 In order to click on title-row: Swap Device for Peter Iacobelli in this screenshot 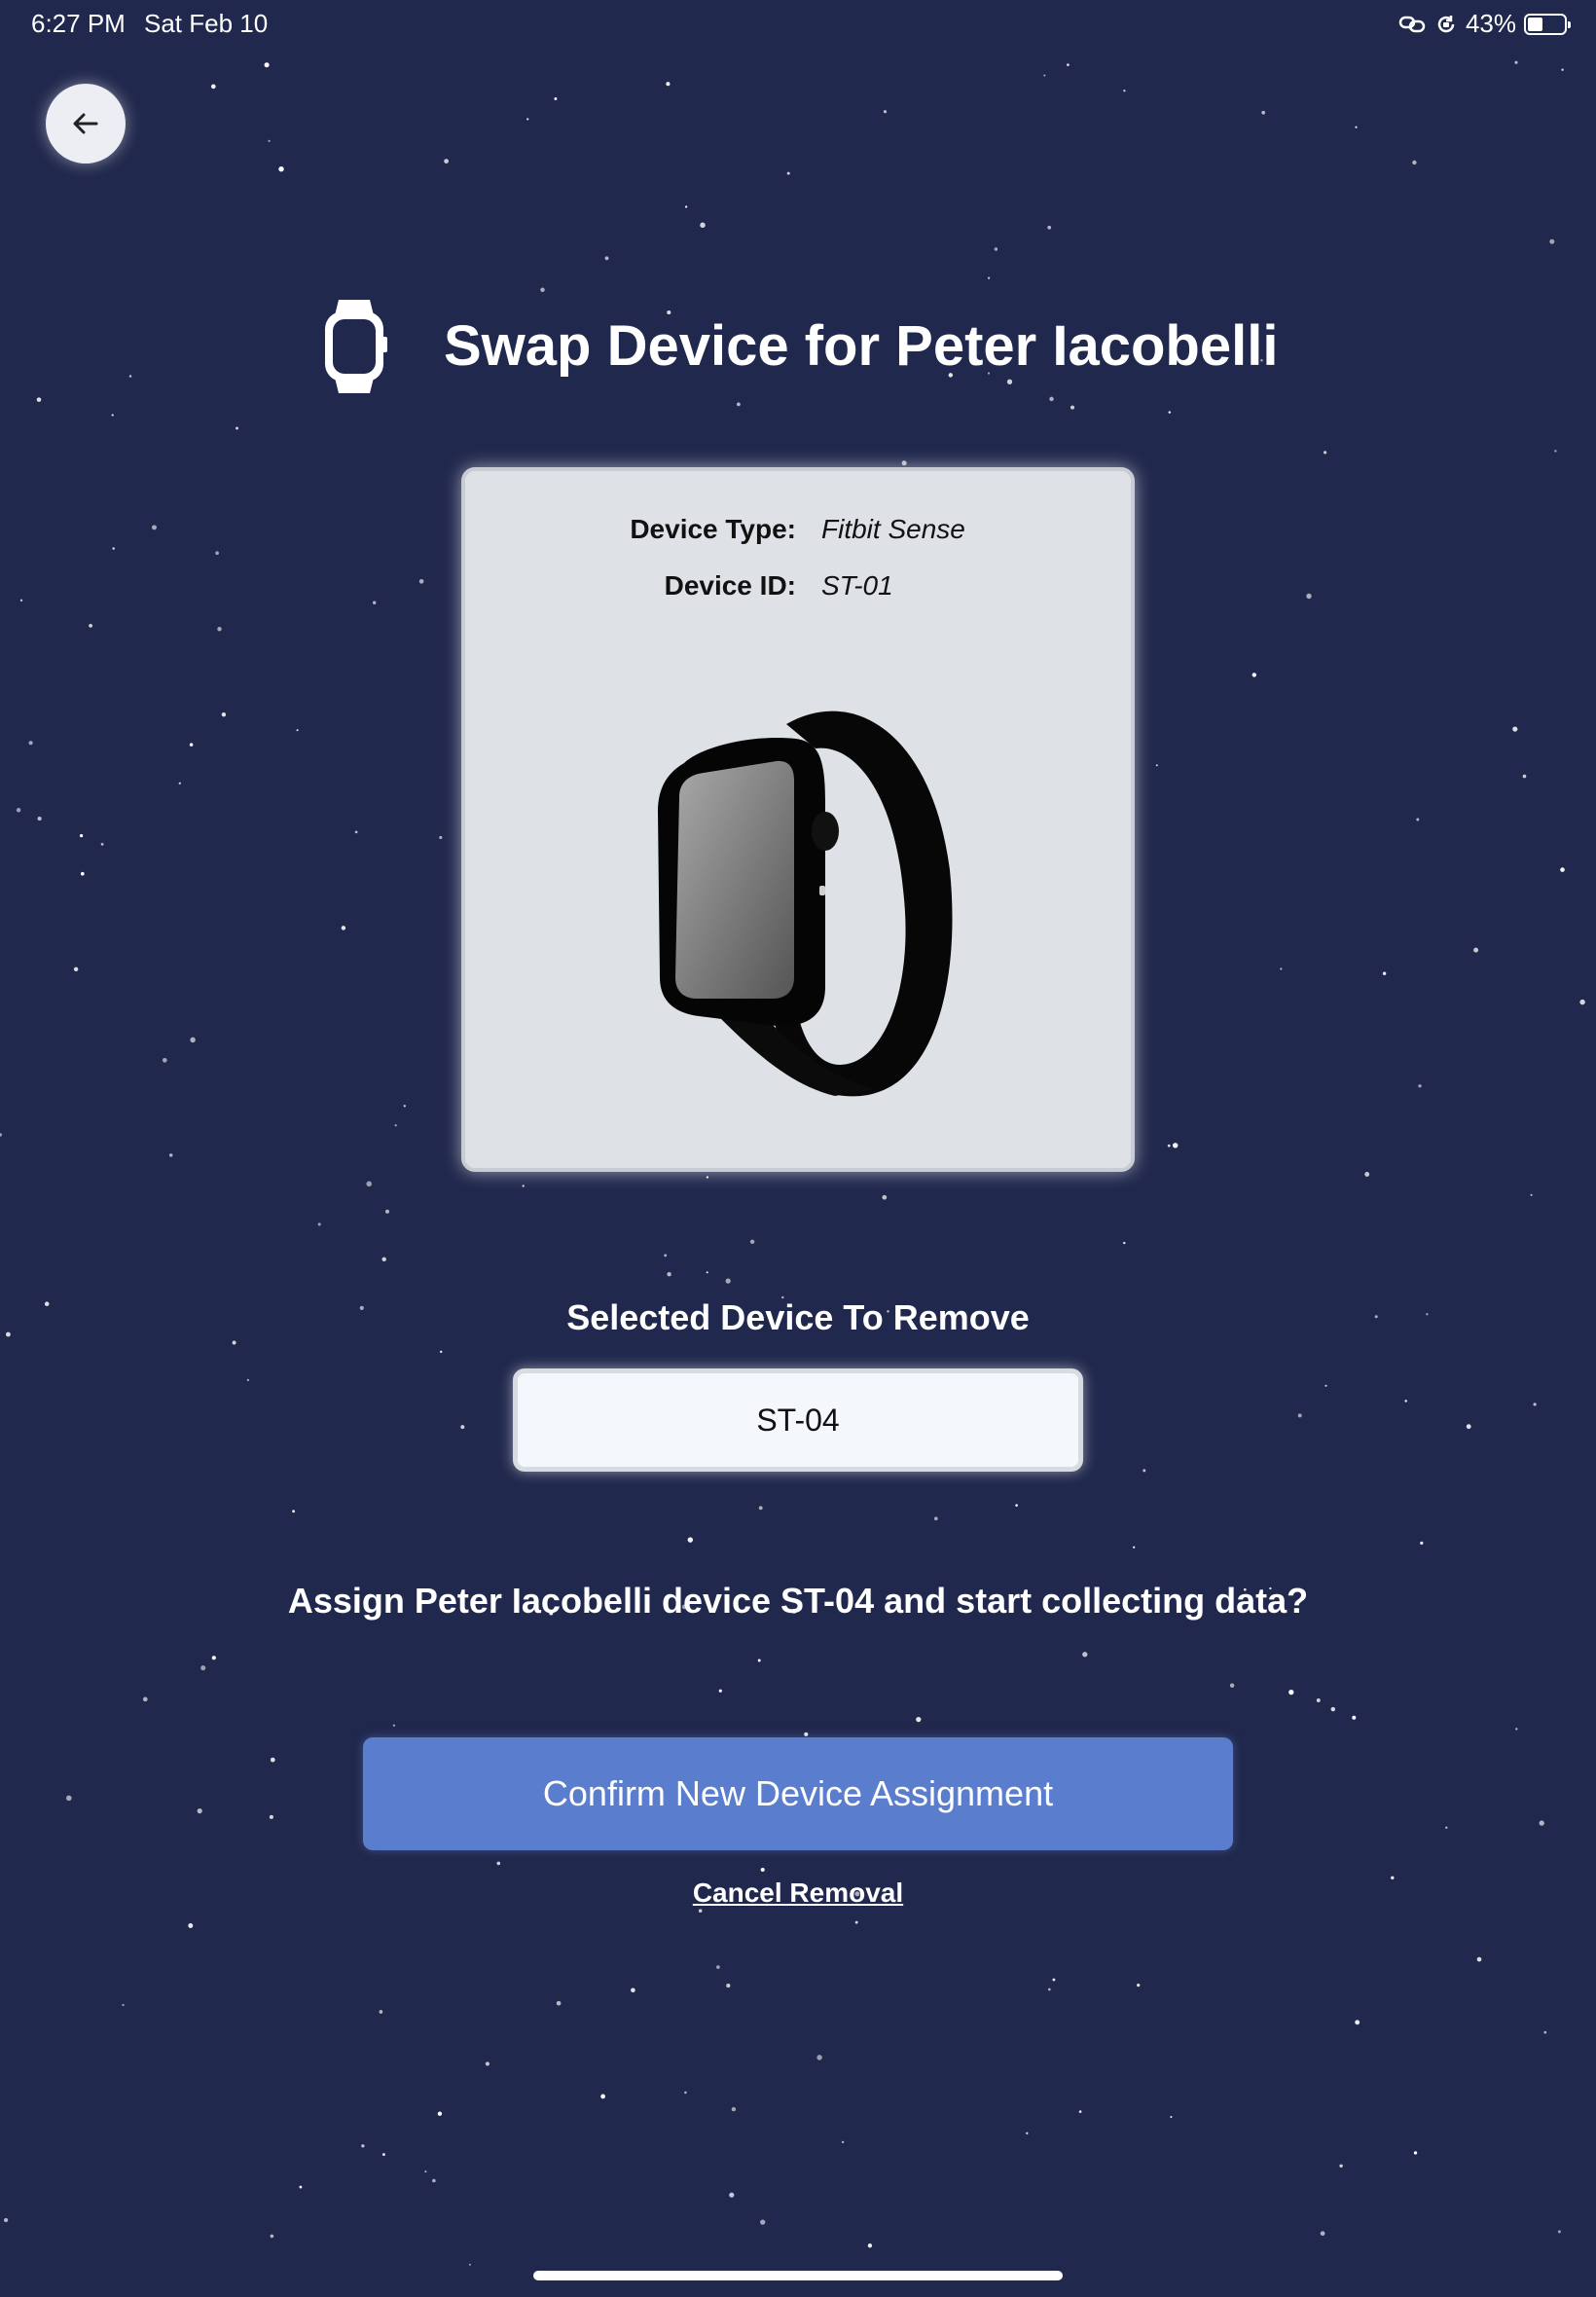, I will do `click(798, 346)`.